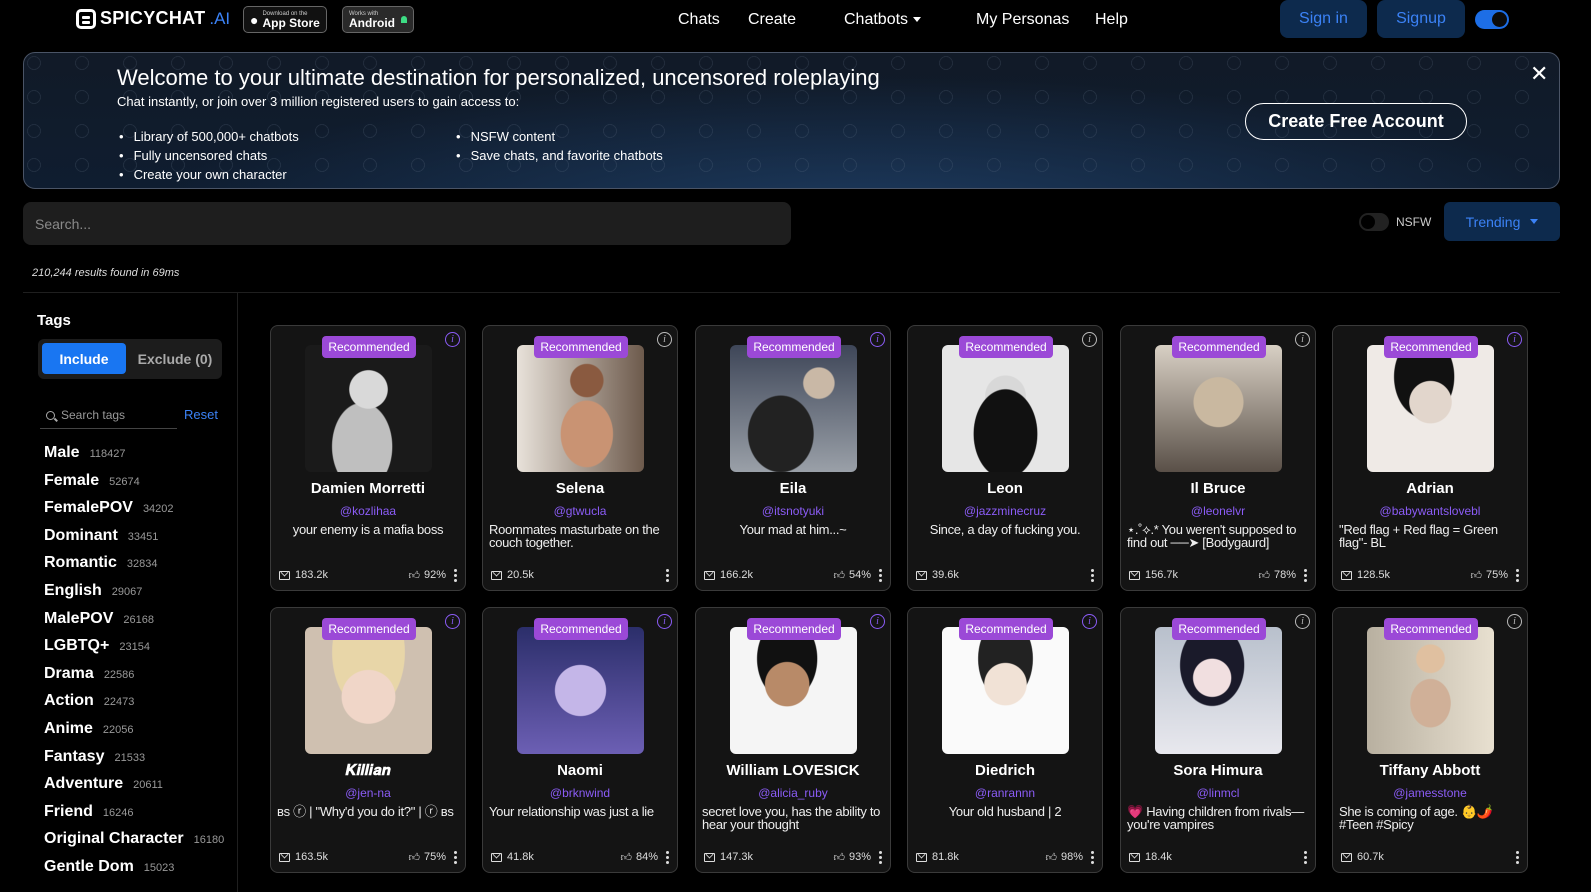  I want to click on creator-handle: @leonelvr, so click(1218, 511).